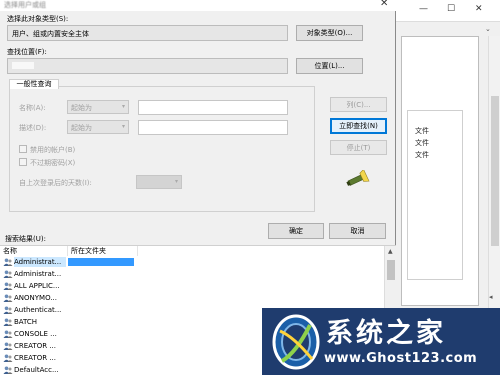 This screenshot has height=375, width=500. I want to click on watermark: 系统之家 www.Ghost123.com, so click(381, 341).